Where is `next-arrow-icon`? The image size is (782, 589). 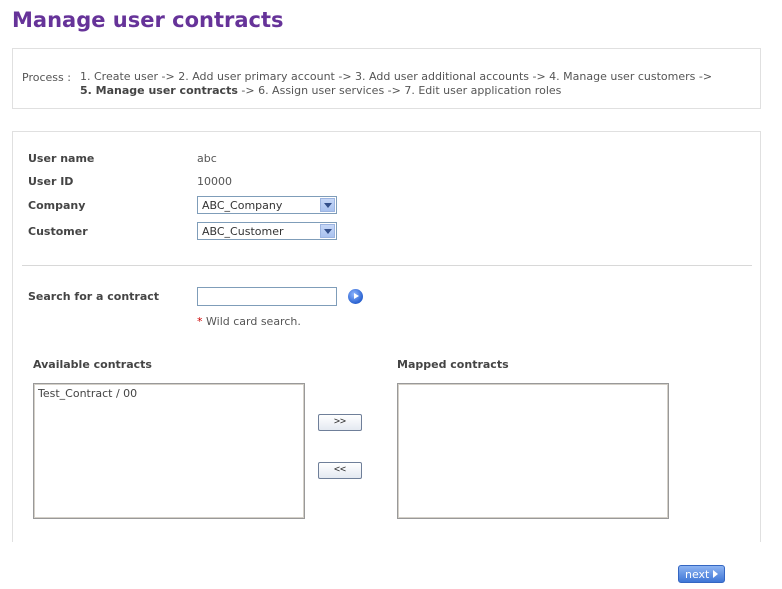 next-arrow-icon is located at coordinates (715, 574).